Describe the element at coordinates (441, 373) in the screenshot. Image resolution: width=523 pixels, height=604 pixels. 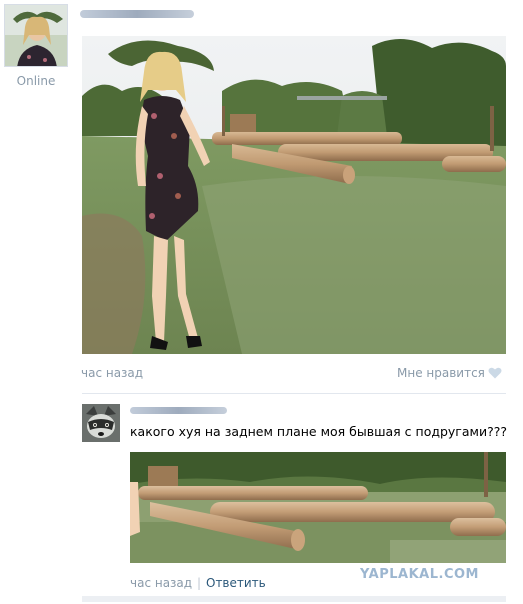
I see `like-label: Мне нравится` at that location.